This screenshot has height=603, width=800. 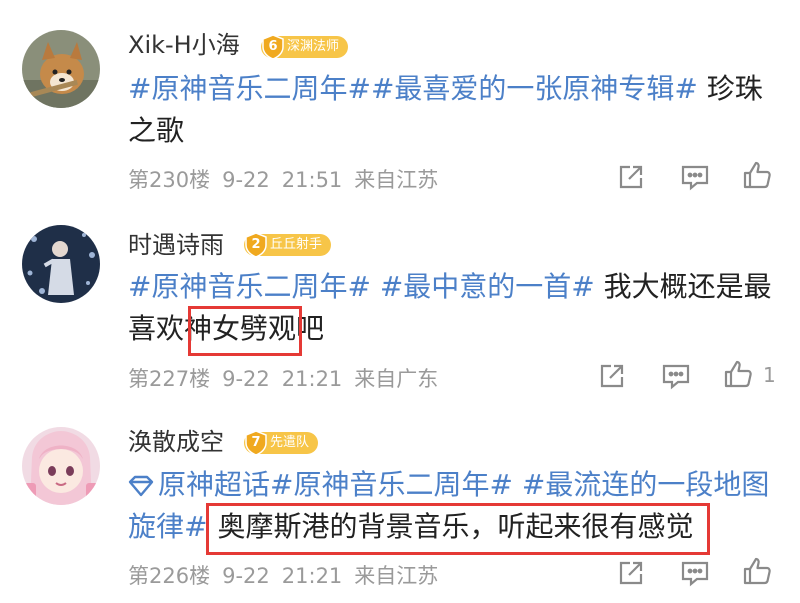 I want to click on level-shield-icon: 2, so click(x=256, y=245).